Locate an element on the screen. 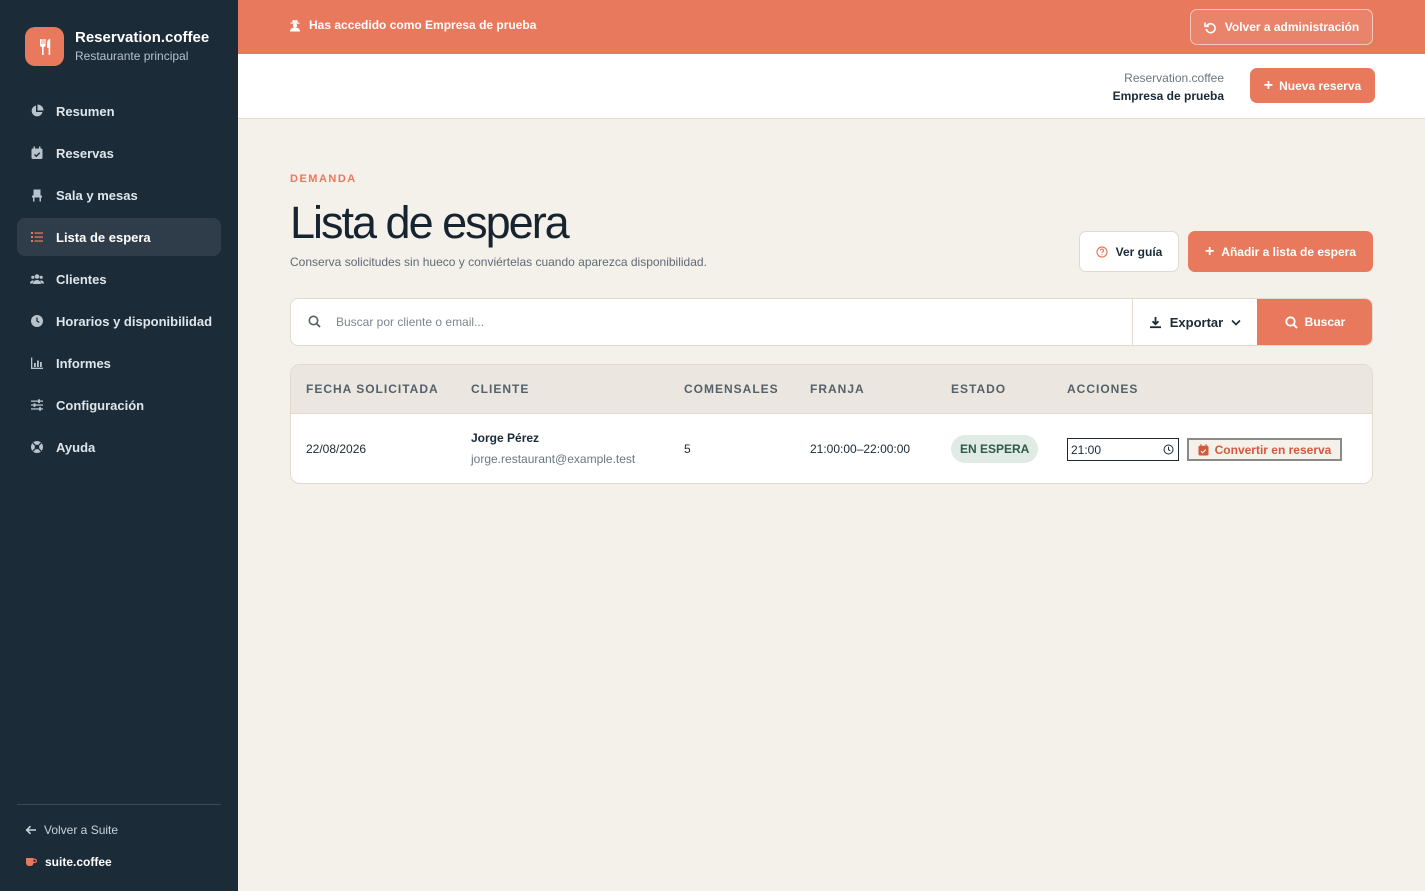 The height and width of the screenshot is (891, 1425). view-guide-label: Ver guía is located at coordinates (1139, 251).